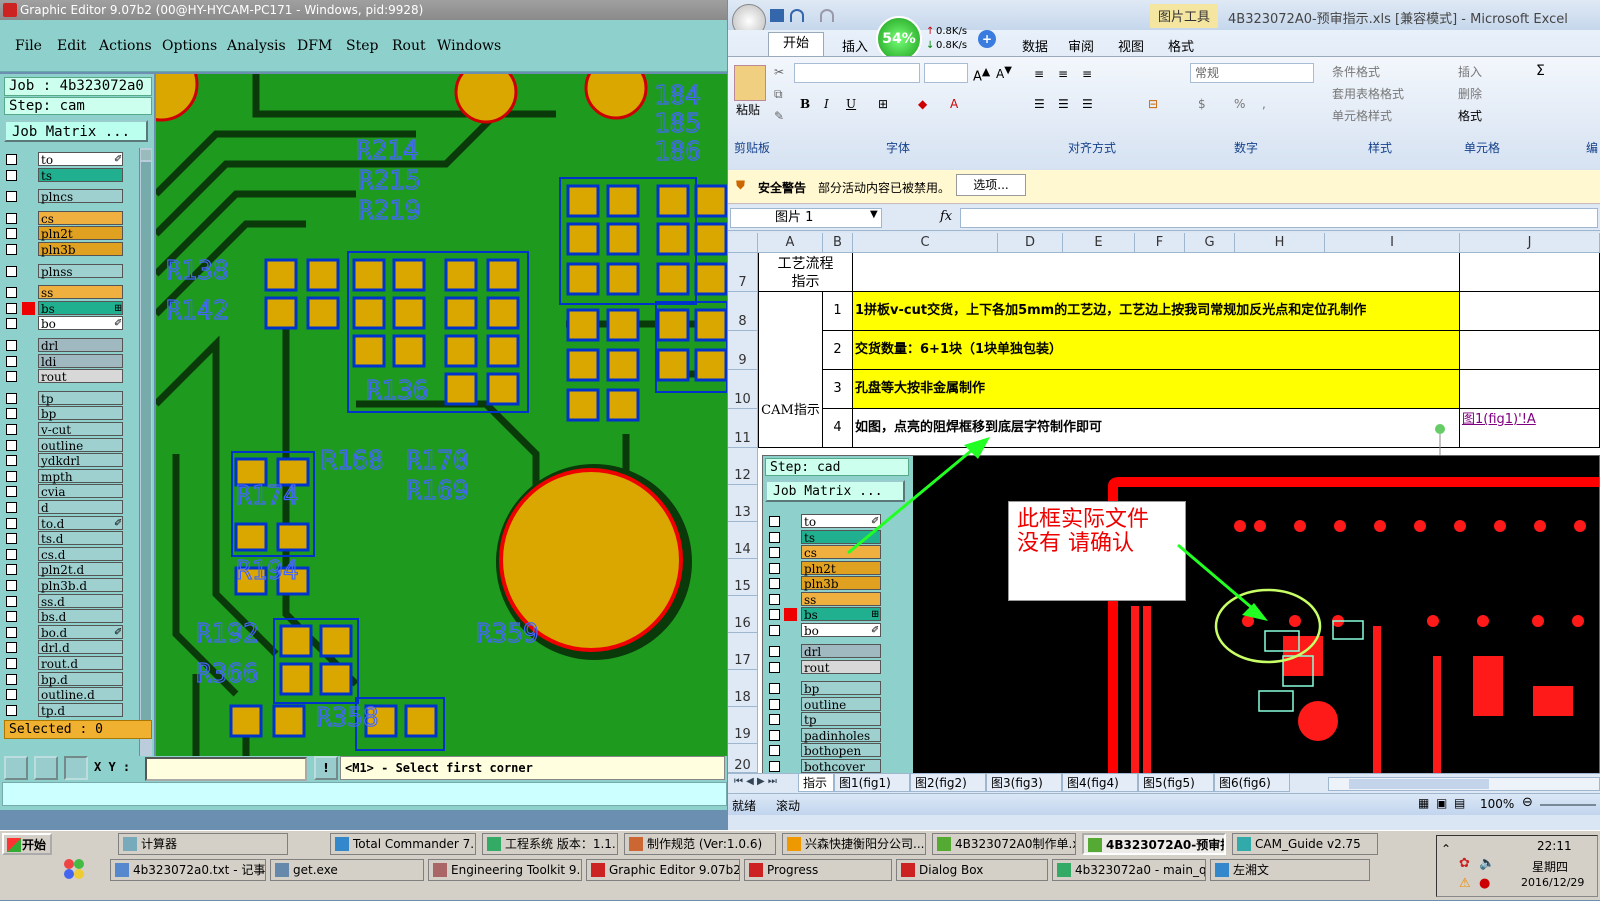 The image size is (1600, 901). Describe the element at coordinates (80, 585) in the screenshot. I see `layer-name: pln3b.d` at that location.